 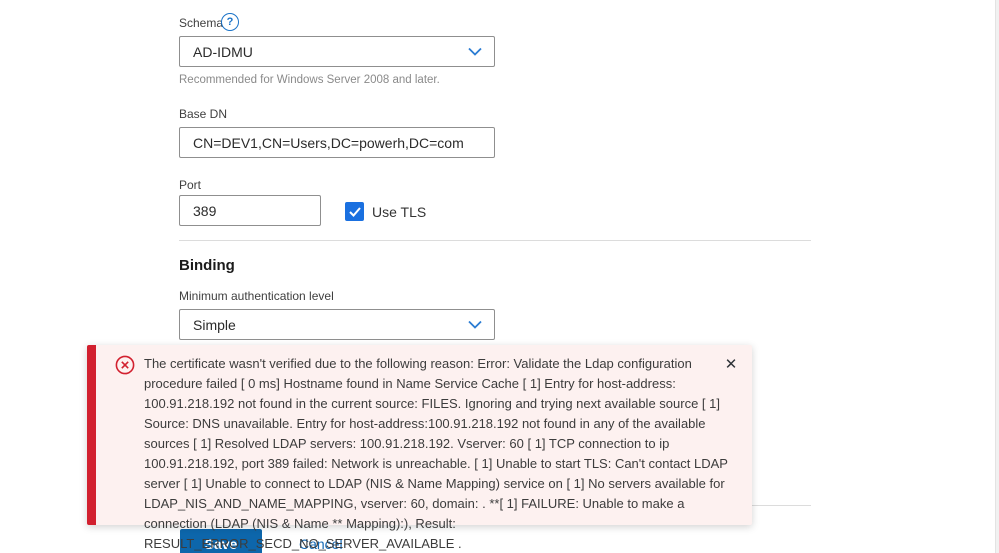 I want to click on port-input, so click(x=250, y=210).